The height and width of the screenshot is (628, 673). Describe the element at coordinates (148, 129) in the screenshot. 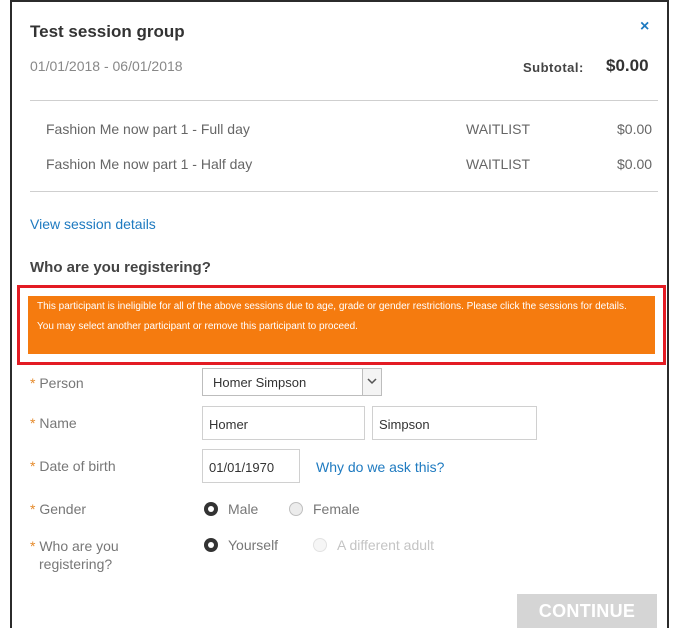

I see `session-name: Fashion Me now part 1 - Full day` at that location.